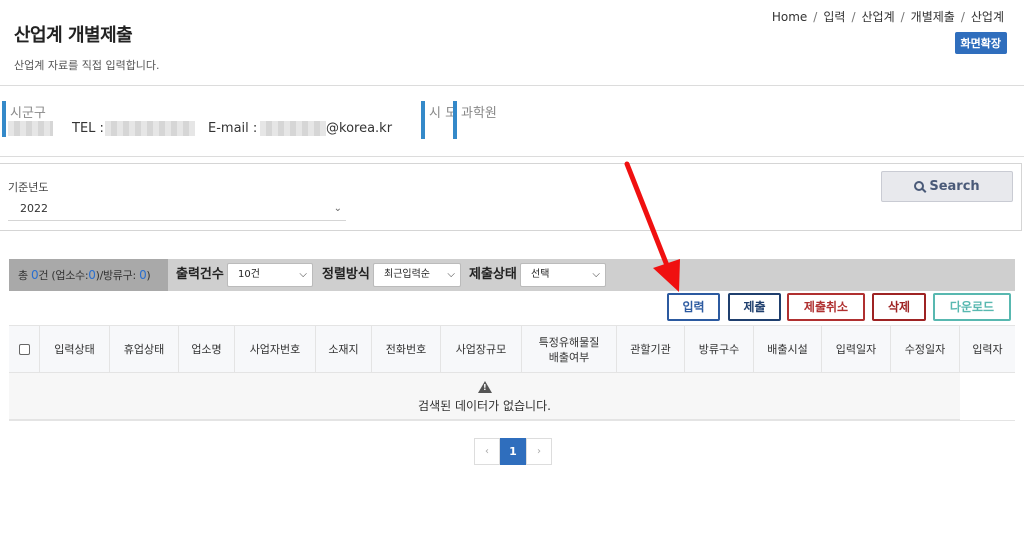  Describe the element at coordinates (569, 349) in the screenshot. I see `column-header: 특정유해물질 배출여부` at that location.